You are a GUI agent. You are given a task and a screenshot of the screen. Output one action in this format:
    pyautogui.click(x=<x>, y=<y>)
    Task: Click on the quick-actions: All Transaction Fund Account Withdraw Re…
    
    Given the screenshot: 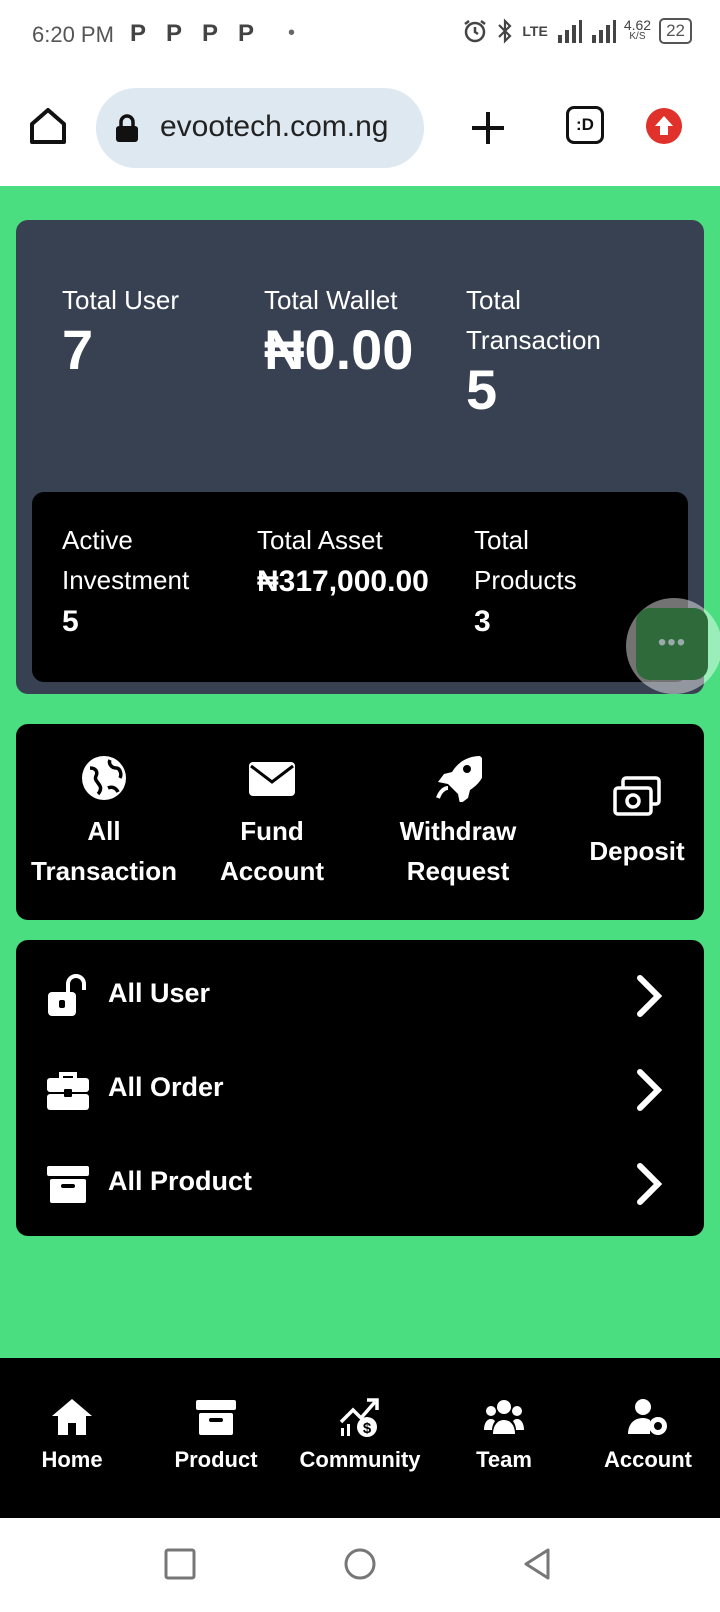 What is the action you would take?
    pyautogui.click(x=360, y=822)
    